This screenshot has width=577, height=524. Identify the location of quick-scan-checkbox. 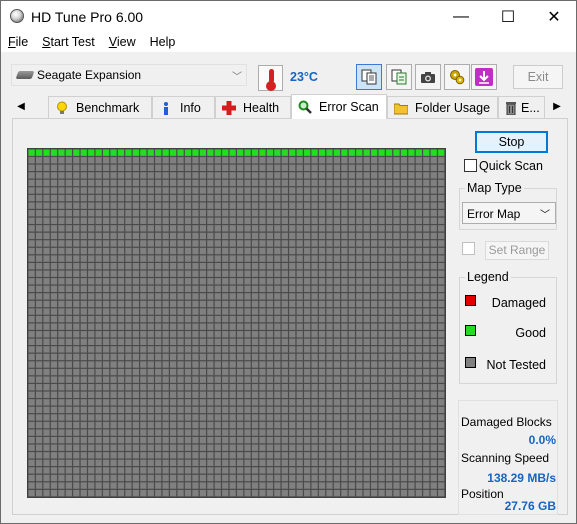
(470, 165).